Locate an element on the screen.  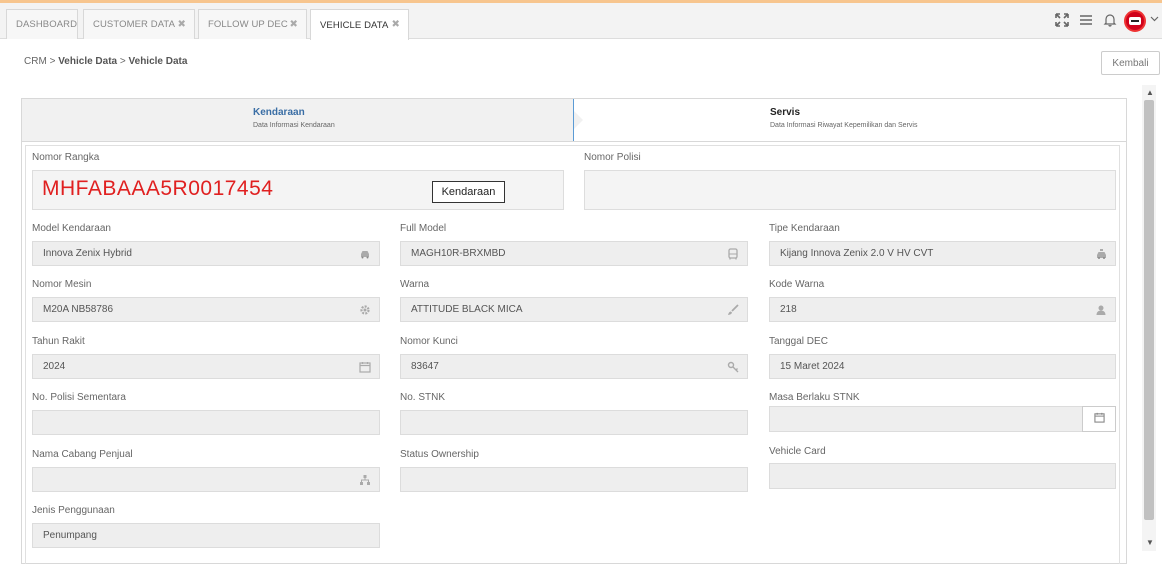
scroll-down-icon: ▼ is located at coordinates (1150, 542).